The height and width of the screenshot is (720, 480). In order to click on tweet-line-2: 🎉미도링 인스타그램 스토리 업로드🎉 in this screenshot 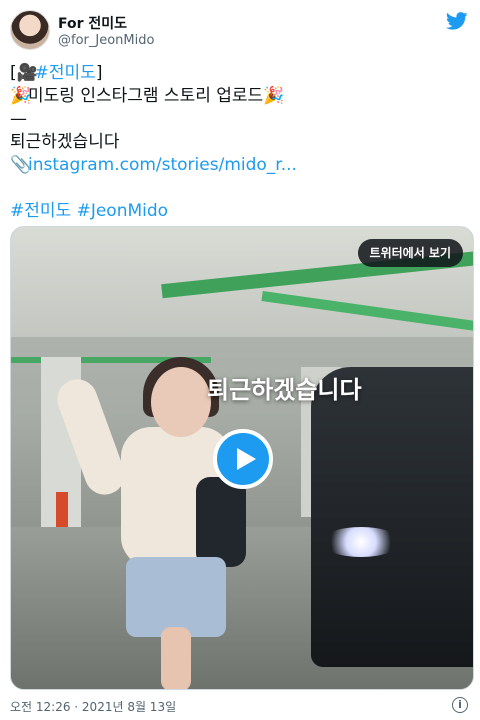, I will do `click(240, 96)`.